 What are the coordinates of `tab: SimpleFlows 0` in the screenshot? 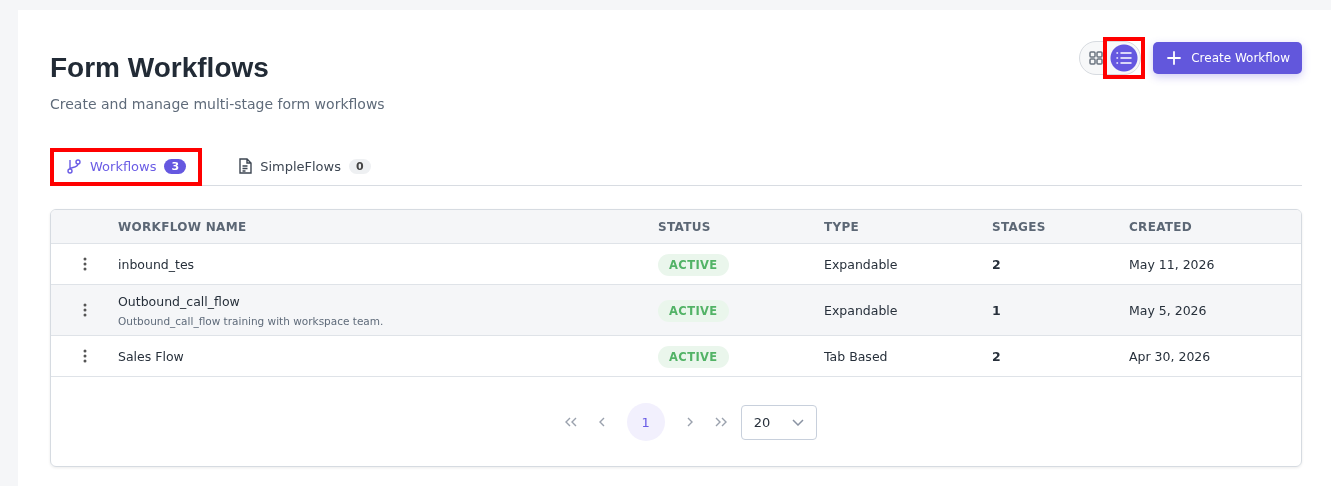 It's located at (304, 167).